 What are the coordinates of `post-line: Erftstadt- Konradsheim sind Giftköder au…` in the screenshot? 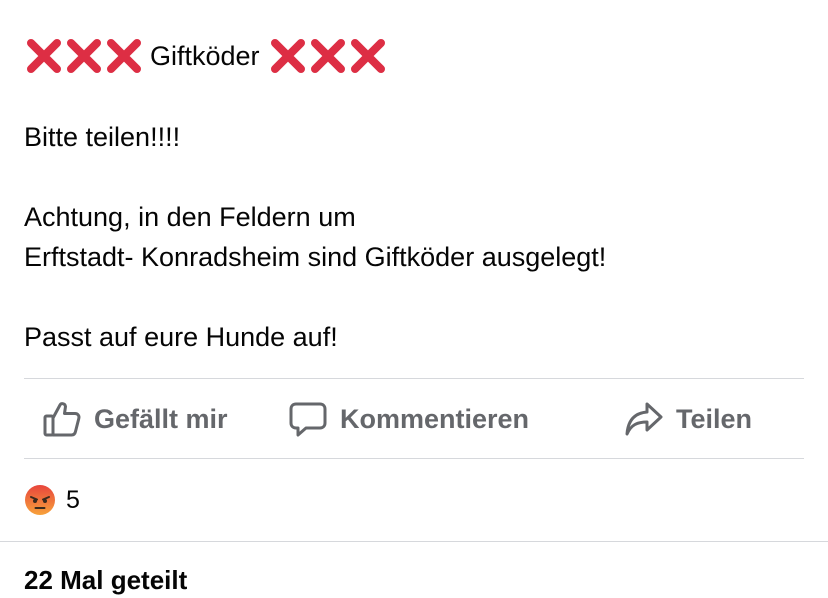 It's located at (315, 257).